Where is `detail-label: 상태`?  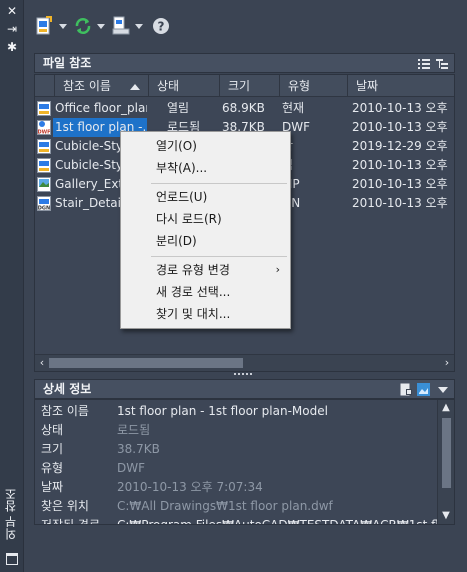 detail-label: 상태 is located at coordinates (52, 430).